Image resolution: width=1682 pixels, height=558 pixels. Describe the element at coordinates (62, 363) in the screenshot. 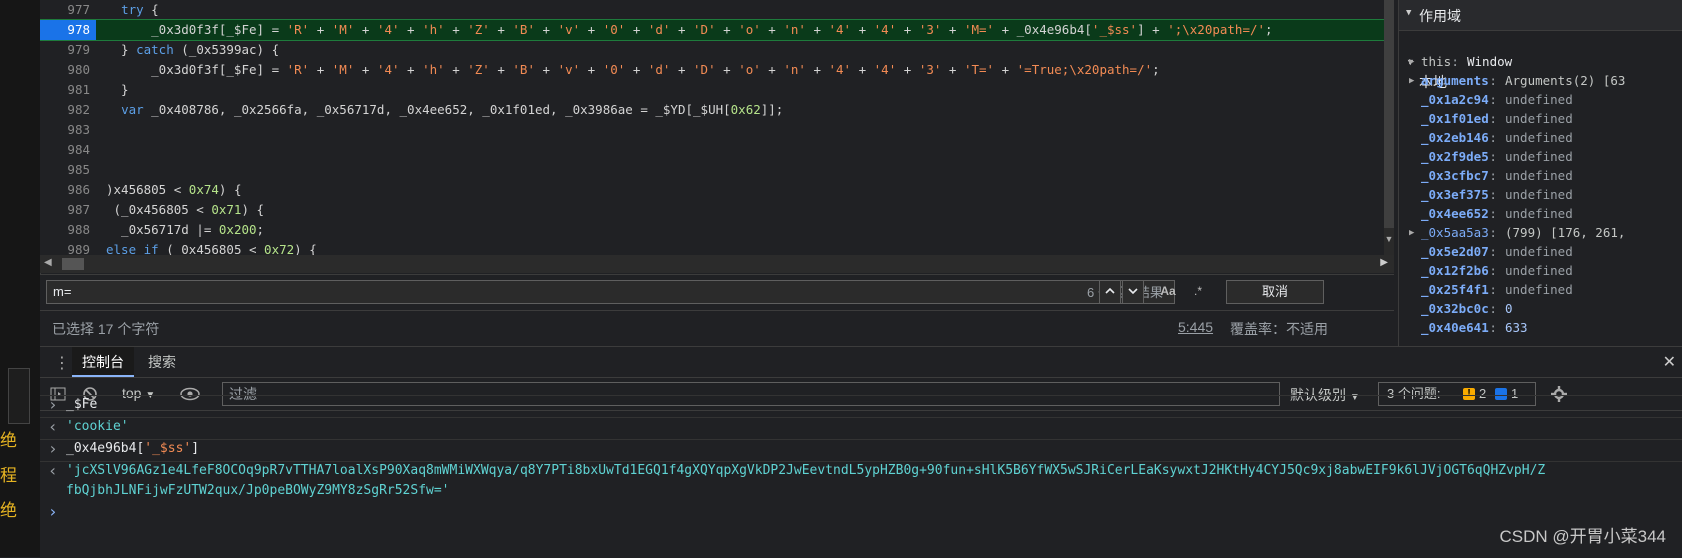

I see `more-tabs-icon: ⋮` at that location.